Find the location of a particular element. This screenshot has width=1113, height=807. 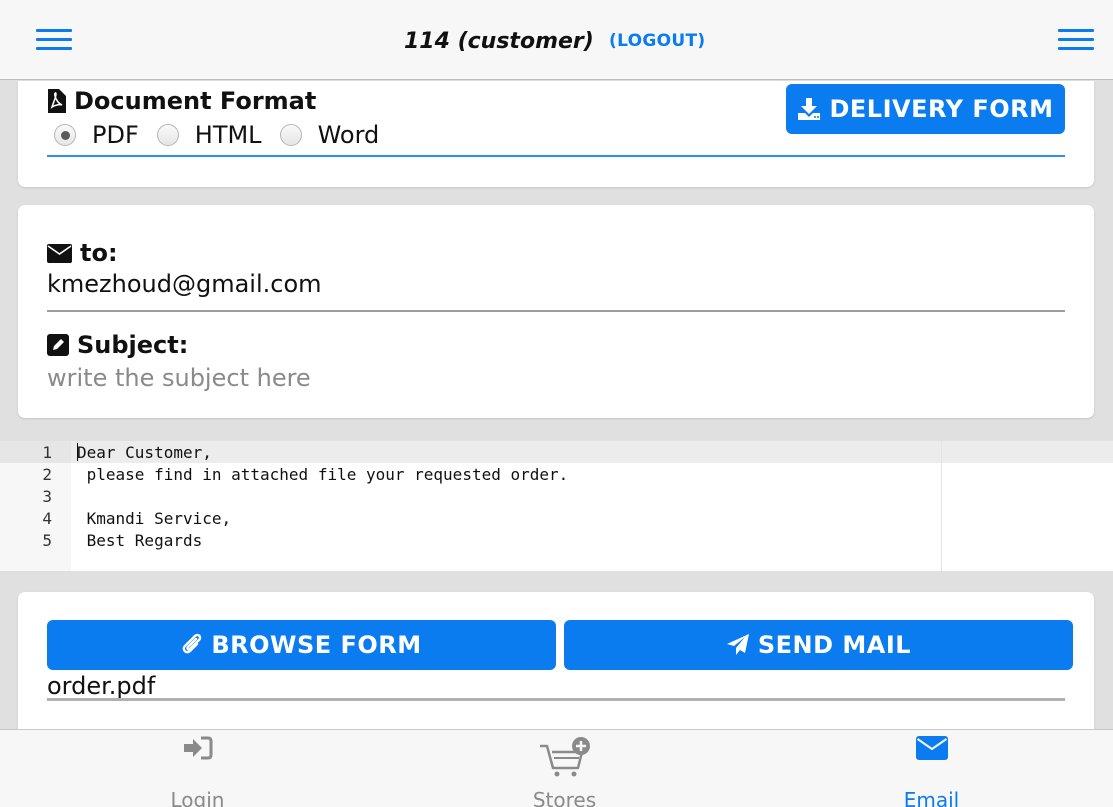

send-mail-button: SEND MAIL is located at coordinates (818, 645).